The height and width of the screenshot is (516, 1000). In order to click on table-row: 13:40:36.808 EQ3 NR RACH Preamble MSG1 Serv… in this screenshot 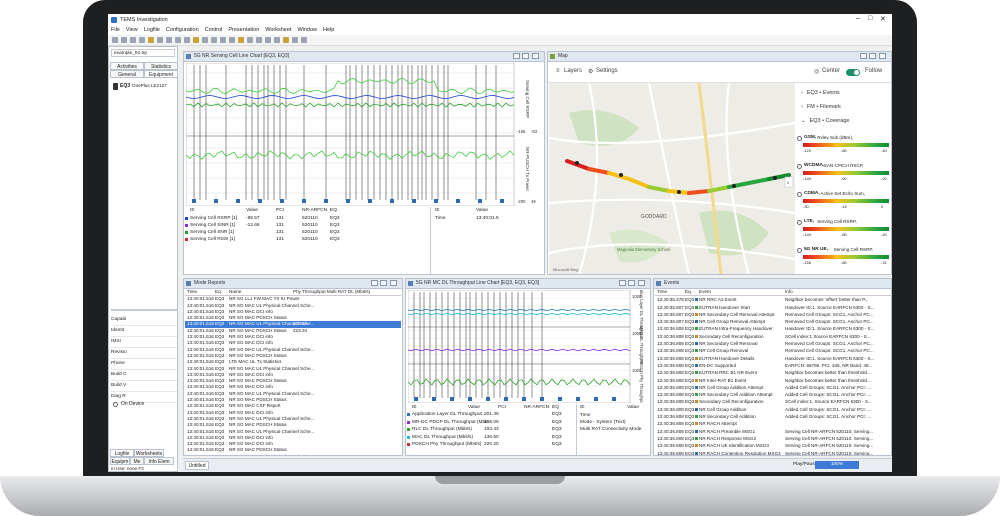, I will do `click(773, 431)`.